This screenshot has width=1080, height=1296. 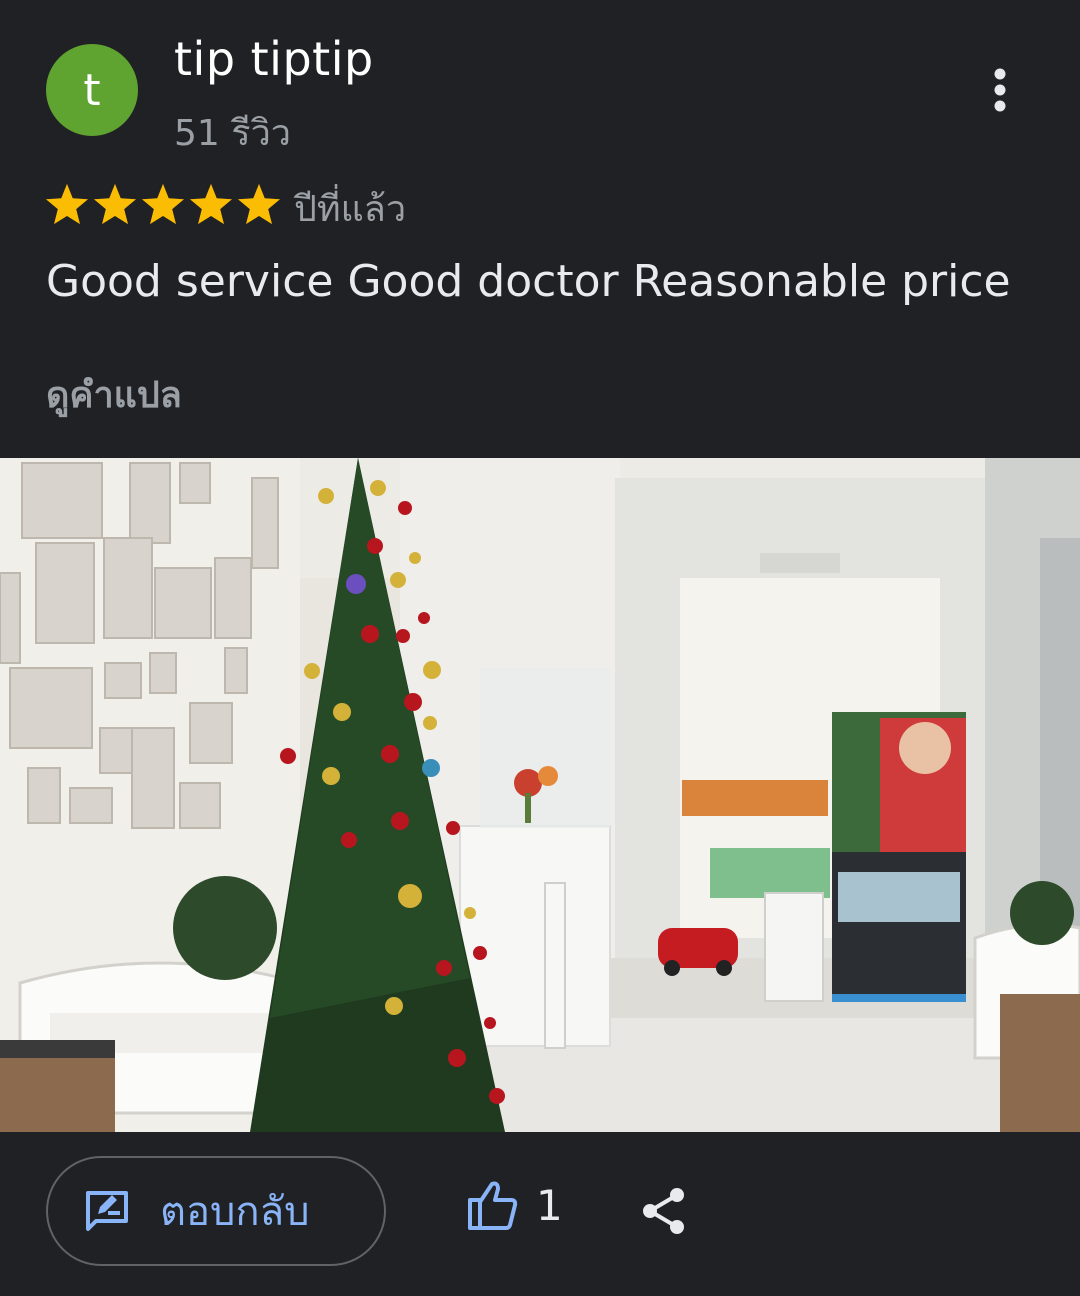 I want to click on translate-link: ดูคำแปล, so click(x=114, y=394).